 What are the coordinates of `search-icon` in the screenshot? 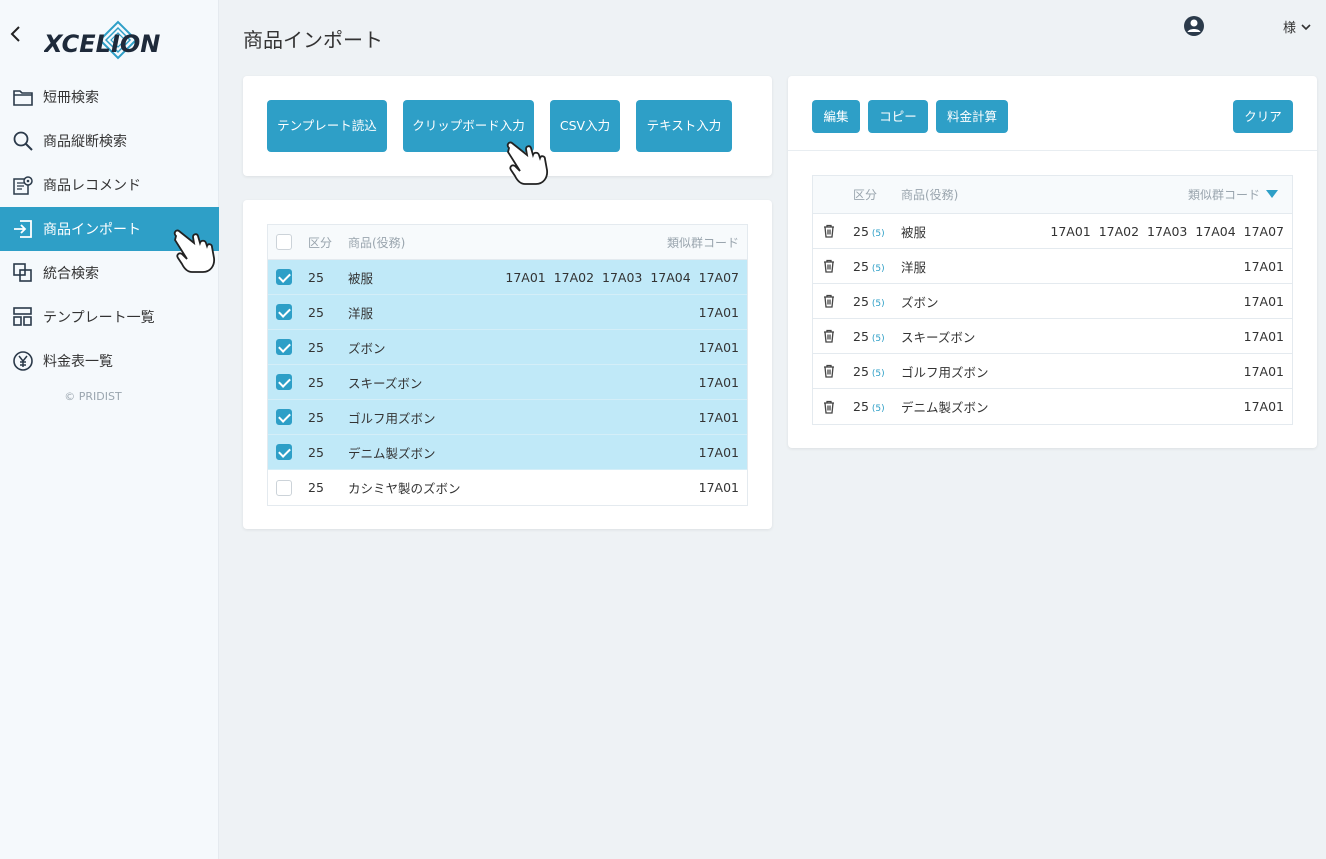 It's located at (23, 141).